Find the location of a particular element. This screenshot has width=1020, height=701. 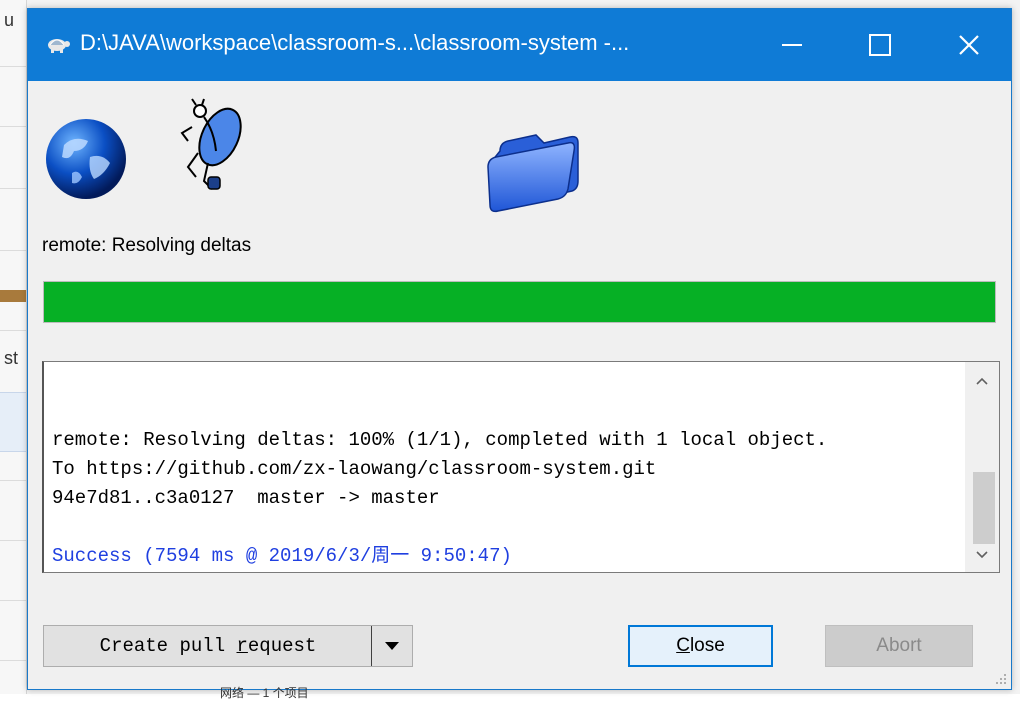

background-marker is located at coordinates (13, 296).